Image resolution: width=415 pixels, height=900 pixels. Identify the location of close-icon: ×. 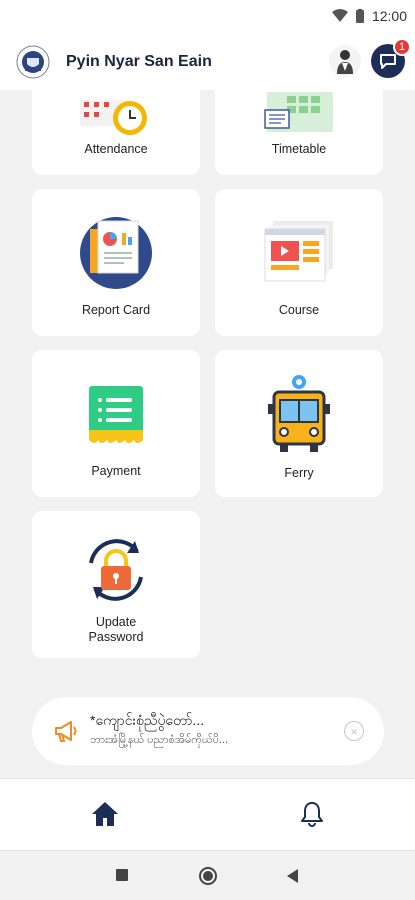
(354, 731).